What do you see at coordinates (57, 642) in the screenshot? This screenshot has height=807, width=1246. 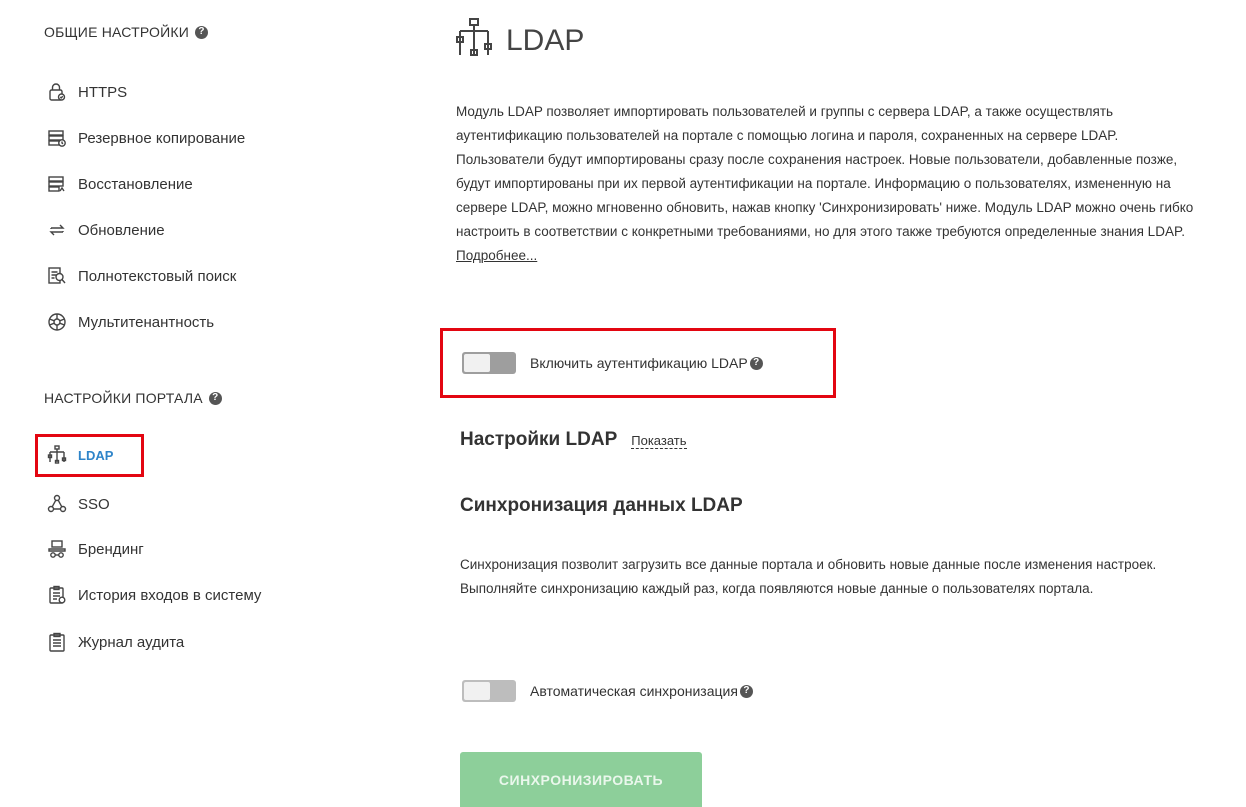 I see `audit-log-icon` at bounding box center [57, 642].